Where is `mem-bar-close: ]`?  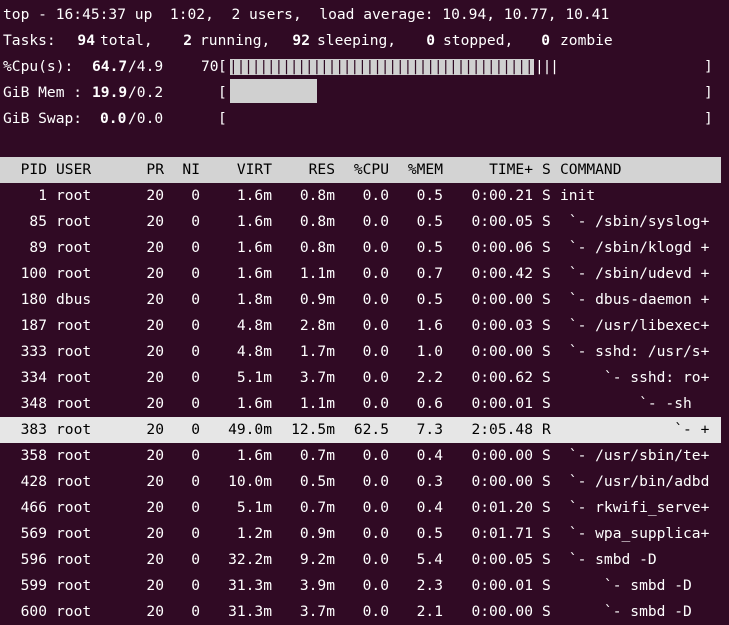
mem-bar-close: ] is located at coordinates (708, 92).